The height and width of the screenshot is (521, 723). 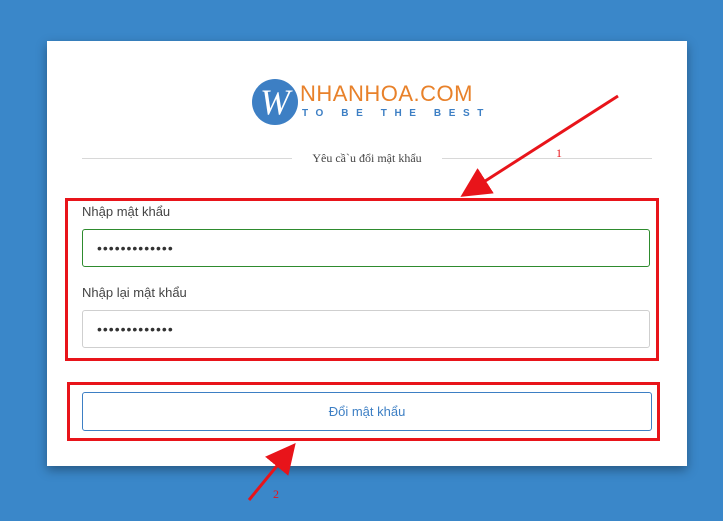 What do you see at coordinates (559, 153) in the screenshot?
I see `annotation-marker-1: 1` at bounding box center [559, 153].